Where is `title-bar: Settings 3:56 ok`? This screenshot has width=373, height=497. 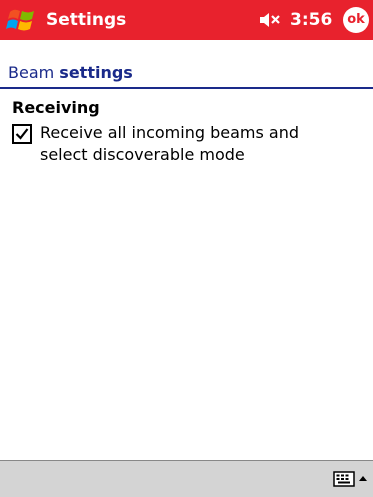 title-bar: Settings 3:56 ok is located at coordinates (186, 20).